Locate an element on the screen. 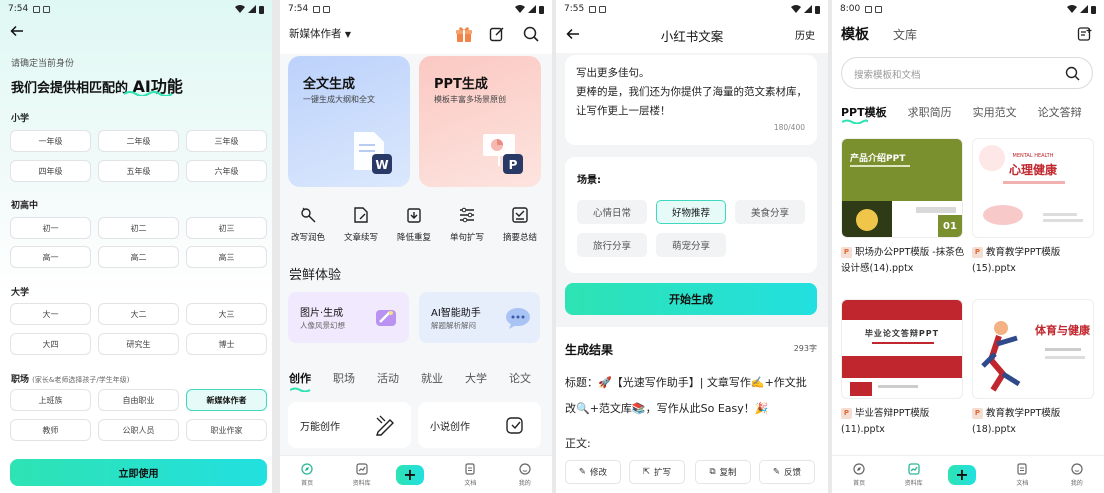  tab-employment: 就业 is located at coordinates (432, 378).